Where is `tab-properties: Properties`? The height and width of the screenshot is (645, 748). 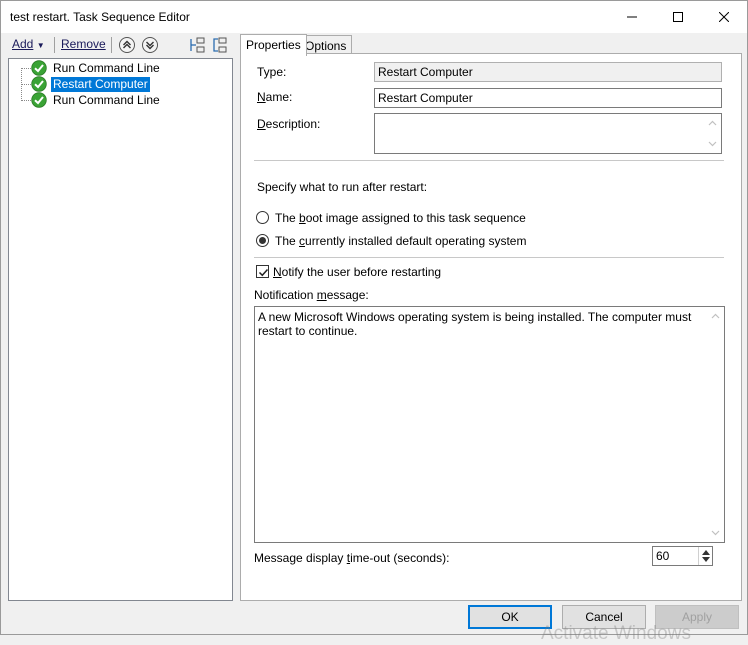 tab-properties: Properties is located at coordinates (273, 45).